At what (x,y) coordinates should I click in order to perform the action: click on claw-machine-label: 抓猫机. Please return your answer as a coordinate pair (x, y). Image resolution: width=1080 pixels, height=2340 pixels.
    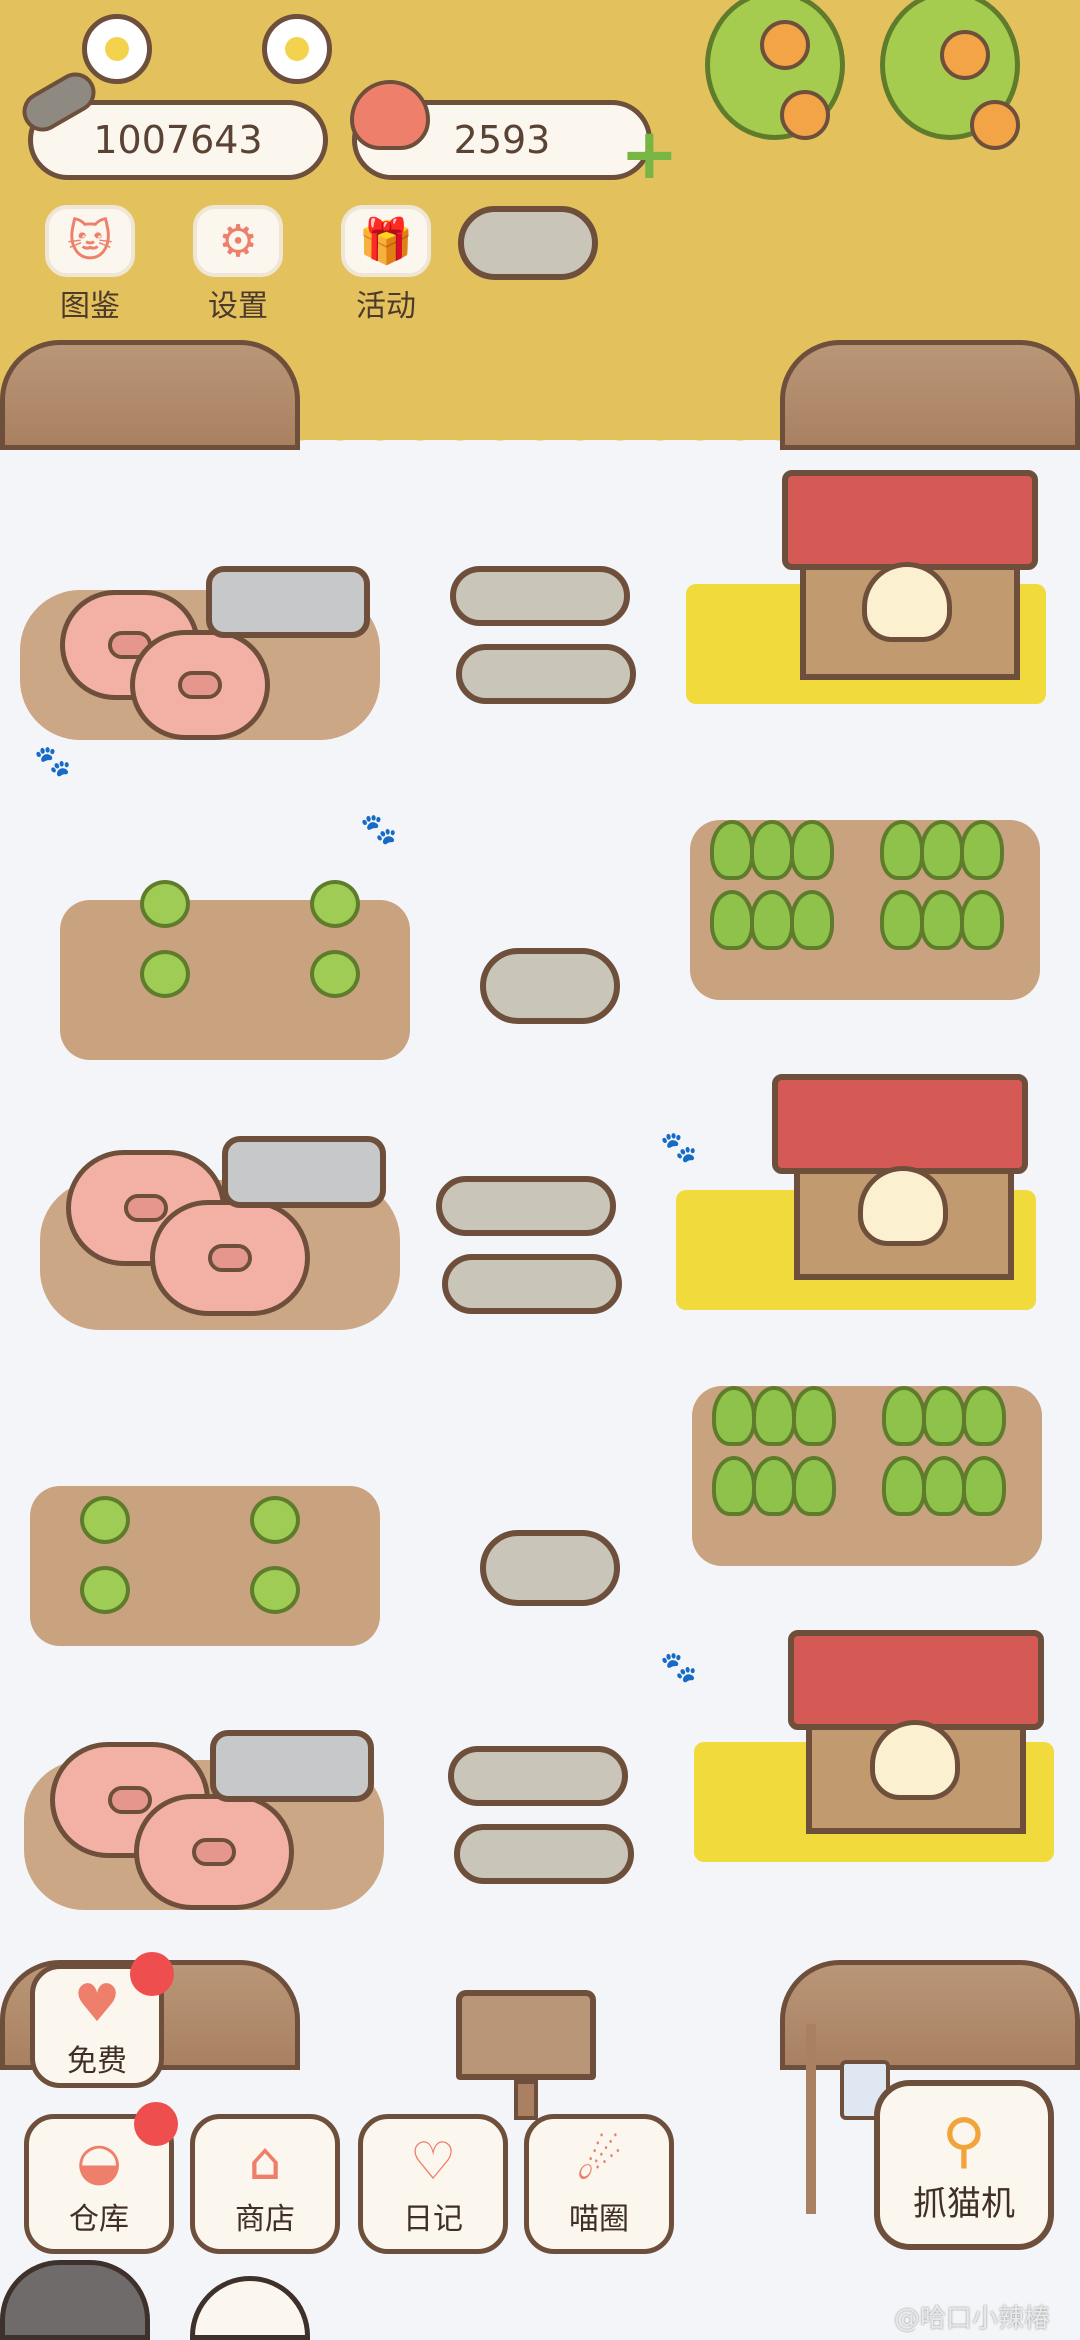
    Looking at the image, I should click on (964, 2203).